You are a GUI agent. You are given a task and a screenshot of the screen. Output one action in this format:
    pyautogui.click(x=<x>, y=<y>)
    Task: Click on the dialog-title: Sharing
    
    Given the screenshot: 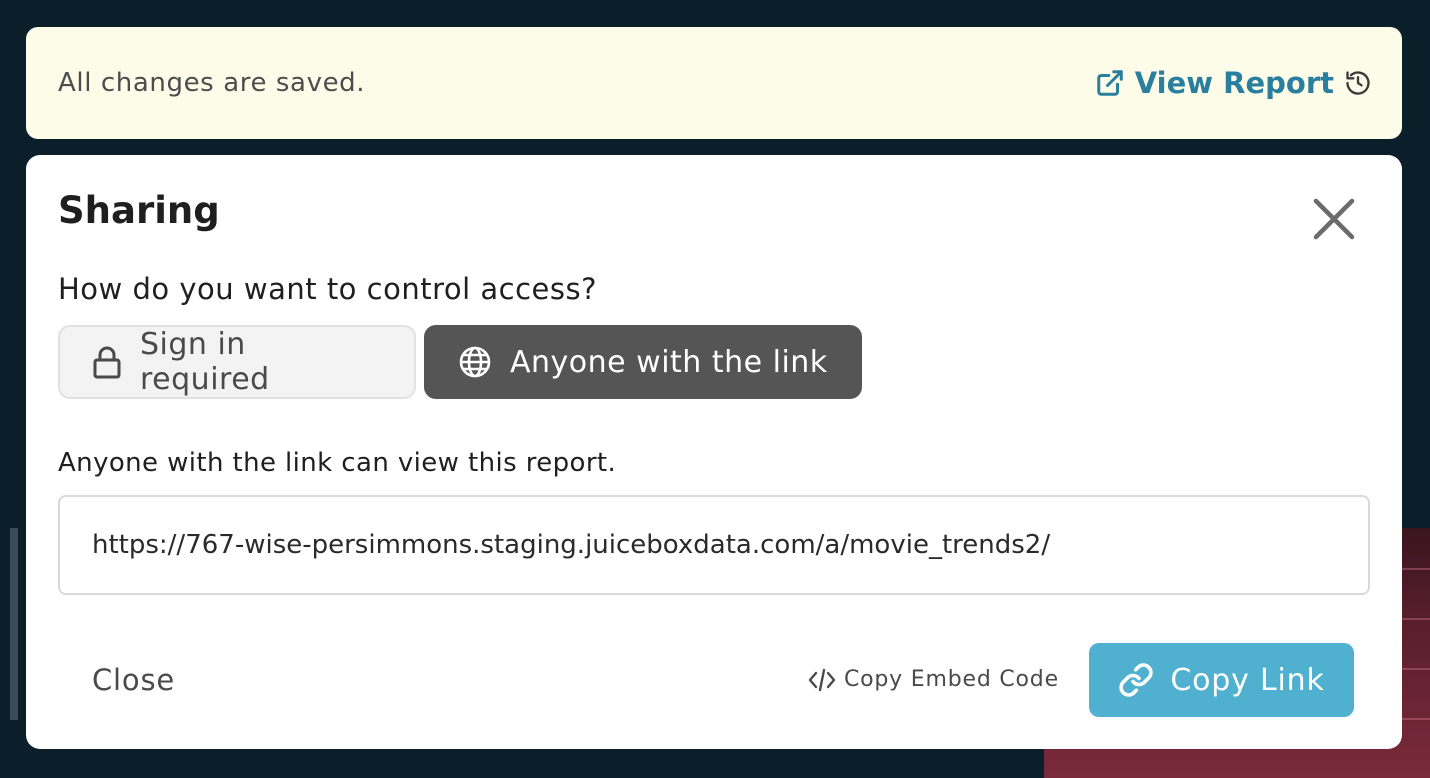 What is the action you would take?
    pyautogui.click(x=139, y=210)
    